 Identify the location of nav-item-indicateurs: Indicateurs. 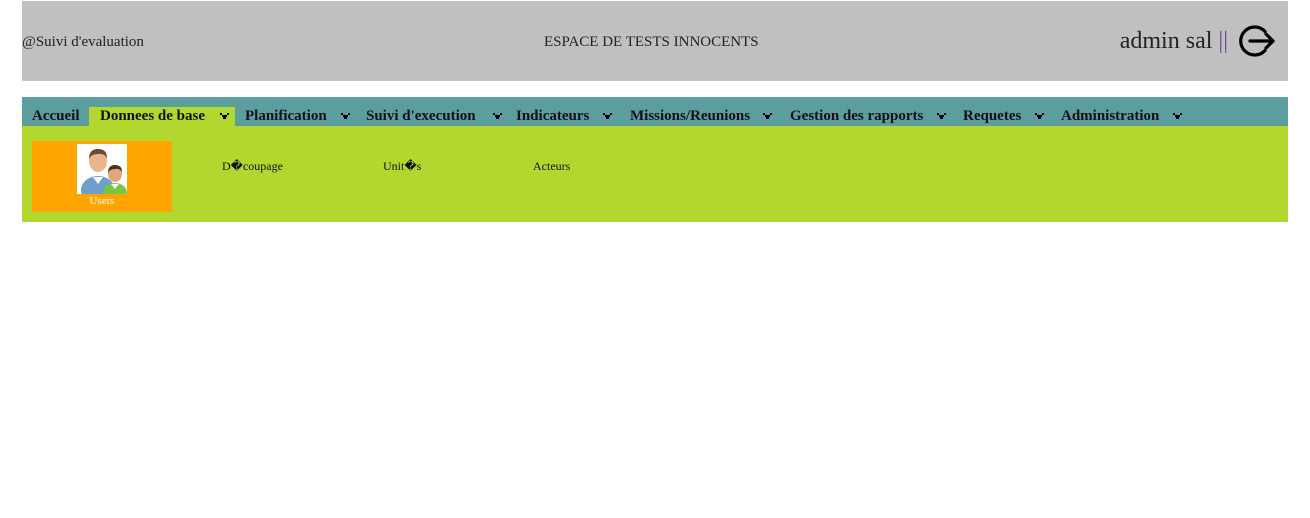
(552, 116).